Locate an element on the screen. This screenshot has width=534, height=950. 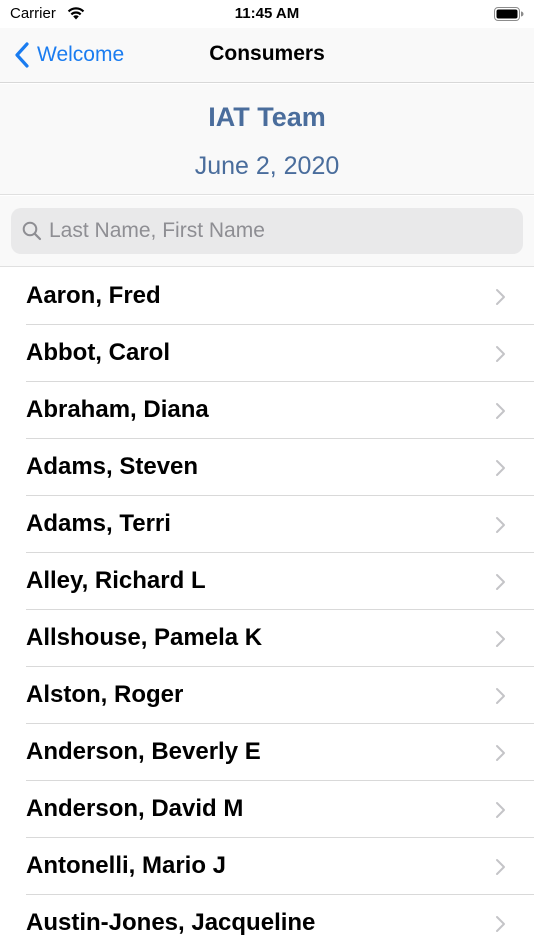
consumer-row: Anderson, Beverly E is located at coordinates (267, 752).